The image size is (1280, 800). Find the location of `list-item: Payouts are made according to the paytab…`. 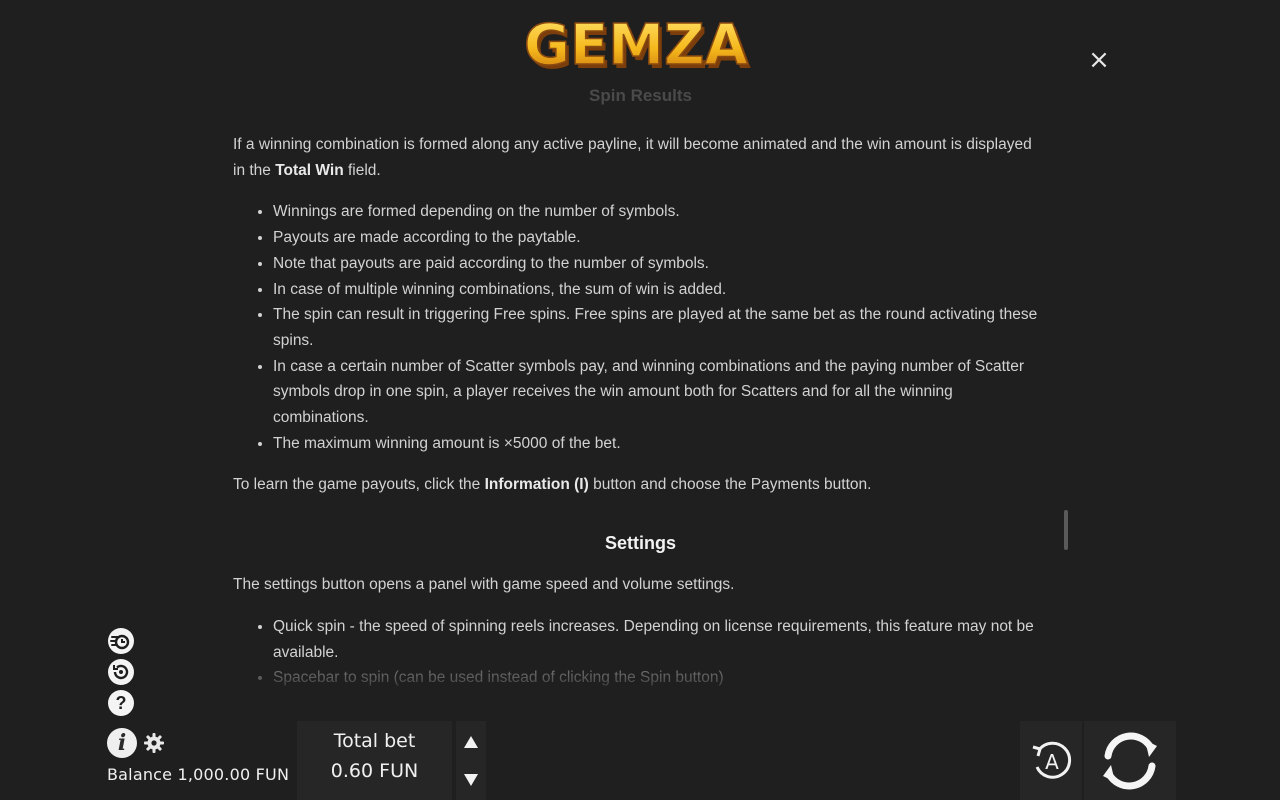

list-item: Payouts are made according to the paytab… is located at coordinates (660, 238).